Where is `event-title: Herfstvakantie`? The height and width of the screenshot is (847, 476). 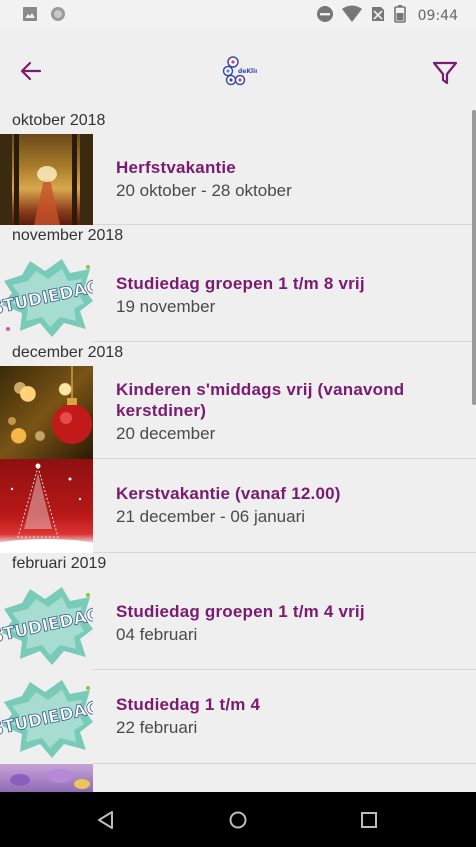 event-title: Herfstvakantie is located at coordinates (176, 167).